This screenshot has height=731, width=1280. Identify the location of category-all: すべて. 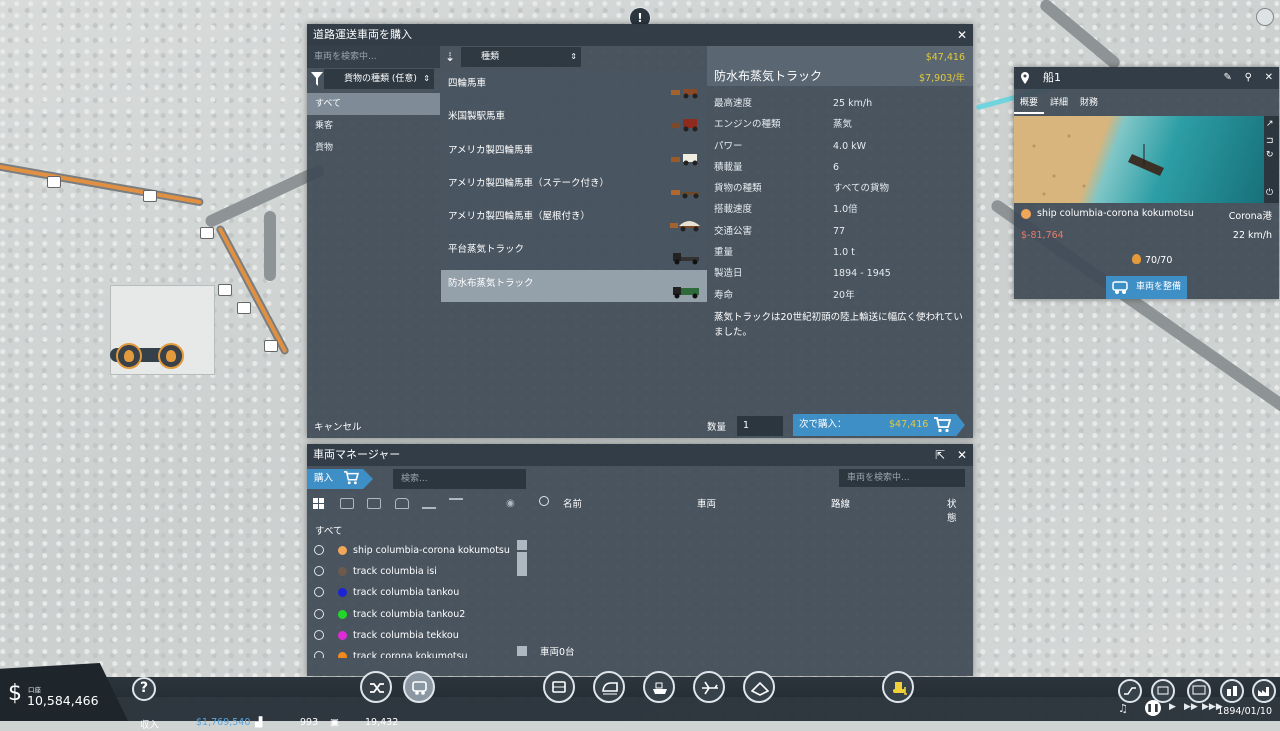
(373, 104).